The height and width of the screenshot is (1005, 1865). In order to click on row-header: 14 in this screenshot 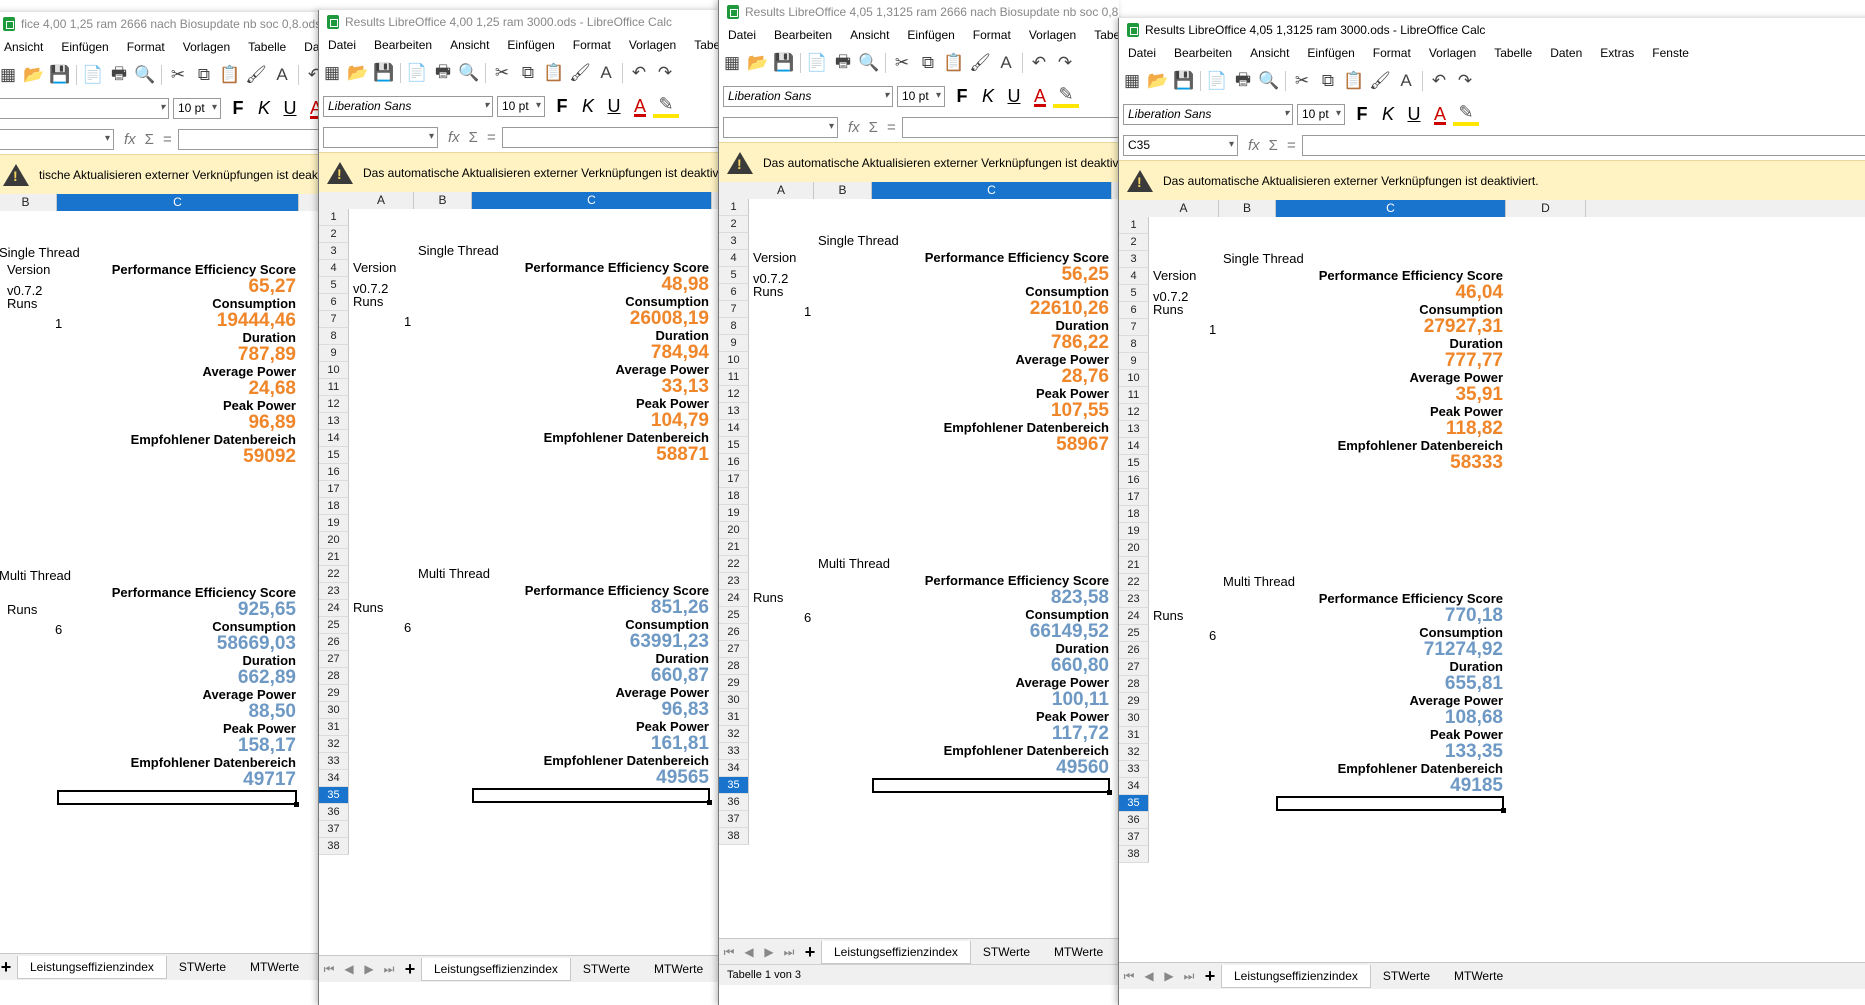, I will do `click(734, 428)`.